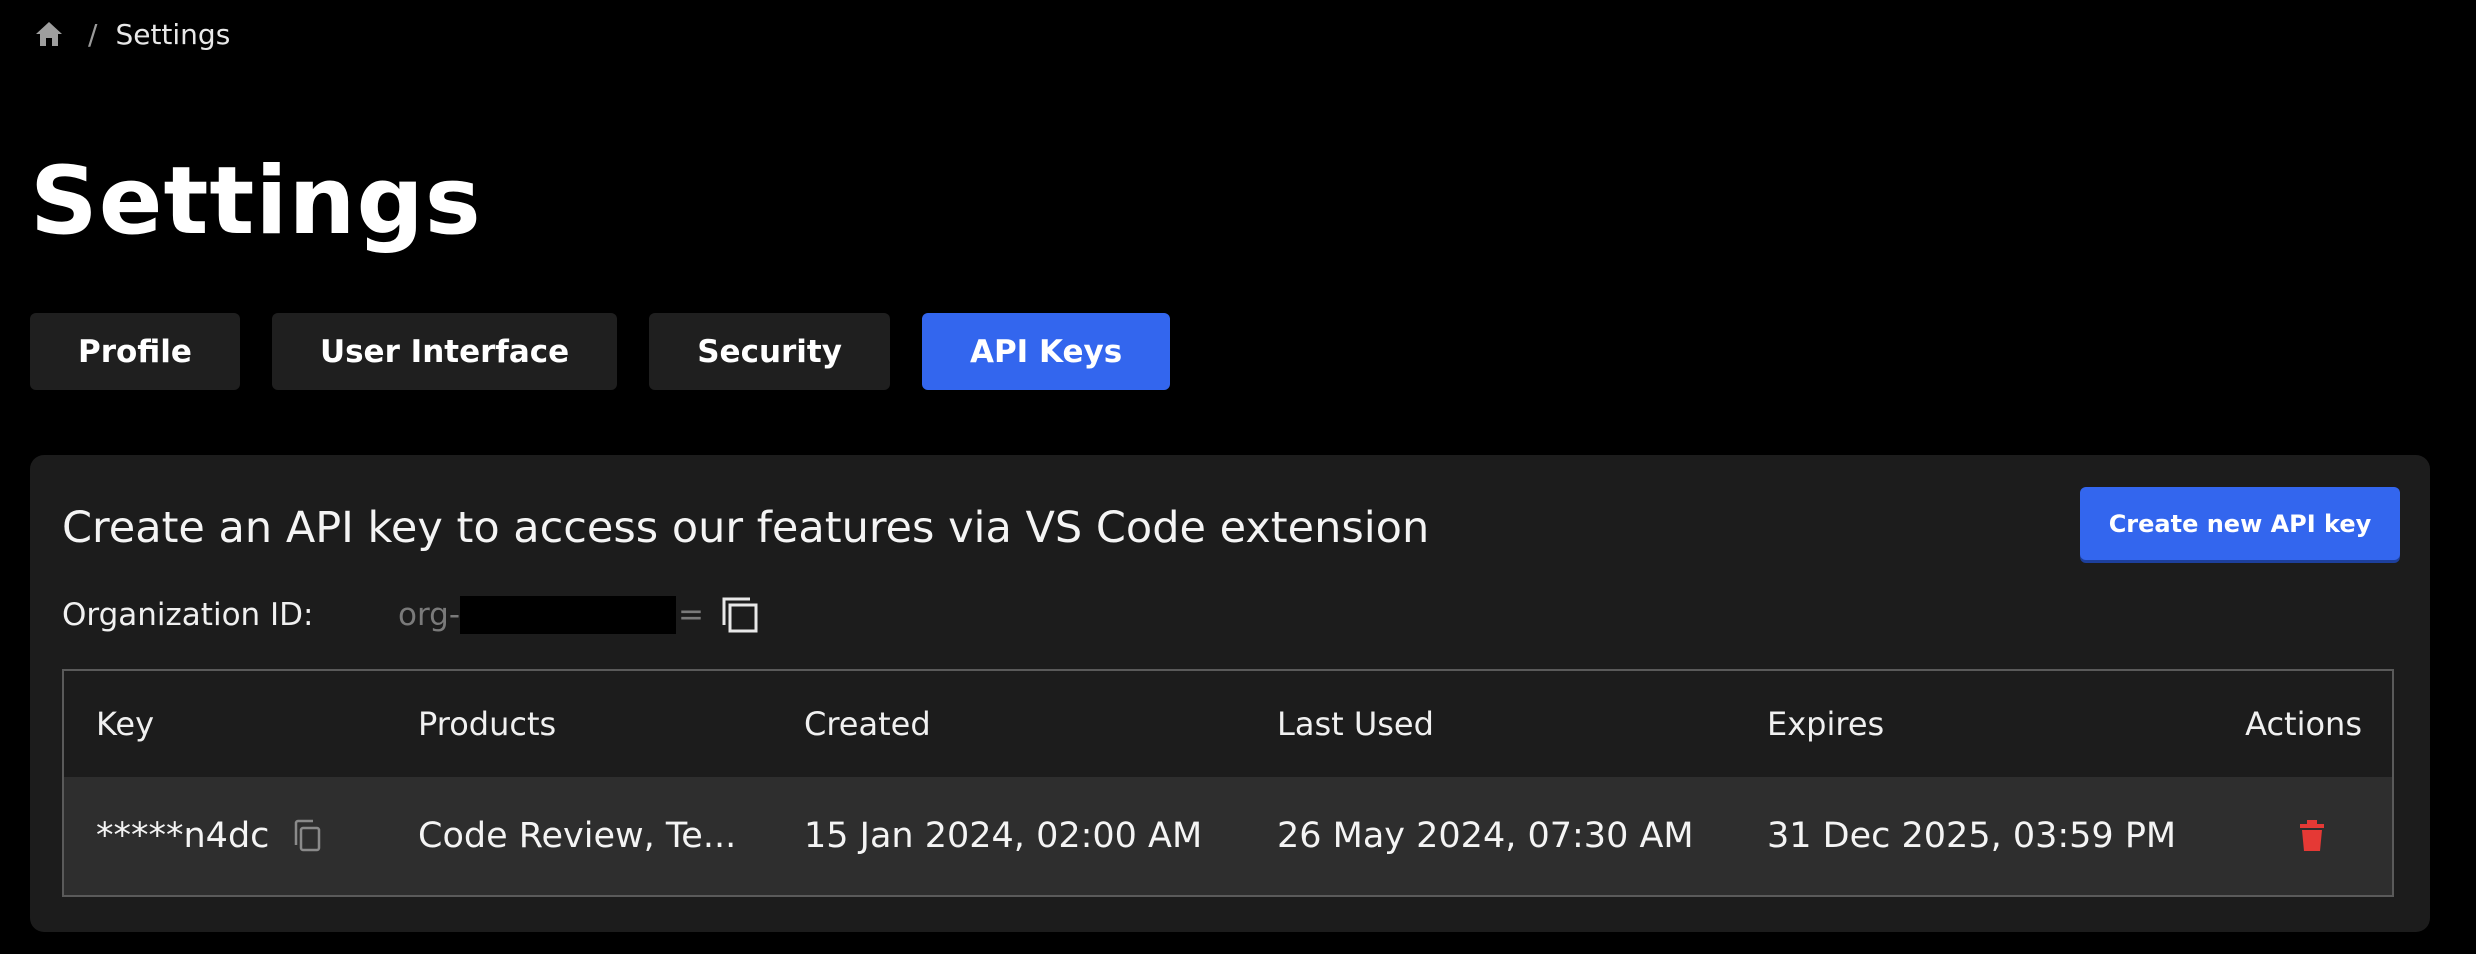 The image size is (2476, 954). I want to click on page-title: Settings, so click(256, 201).